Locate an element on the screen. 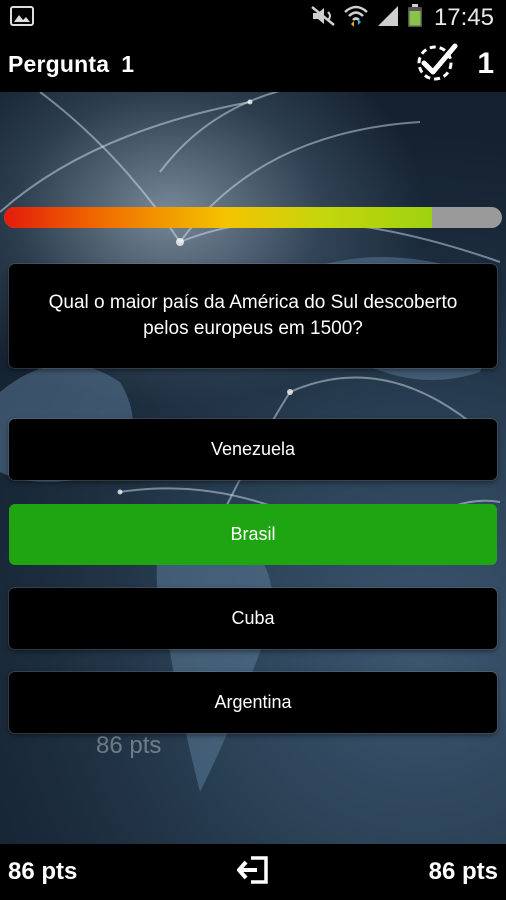 This screenshot has height=900, width=506. exit-button is located at coordinates (253, 872).